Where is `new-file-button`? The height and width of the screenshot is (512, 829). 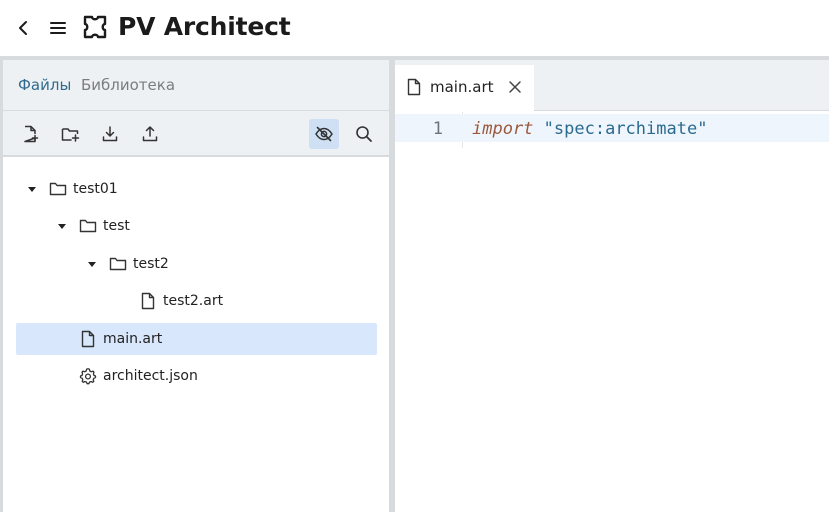
new-file-button is located at coordinates (30, 134).